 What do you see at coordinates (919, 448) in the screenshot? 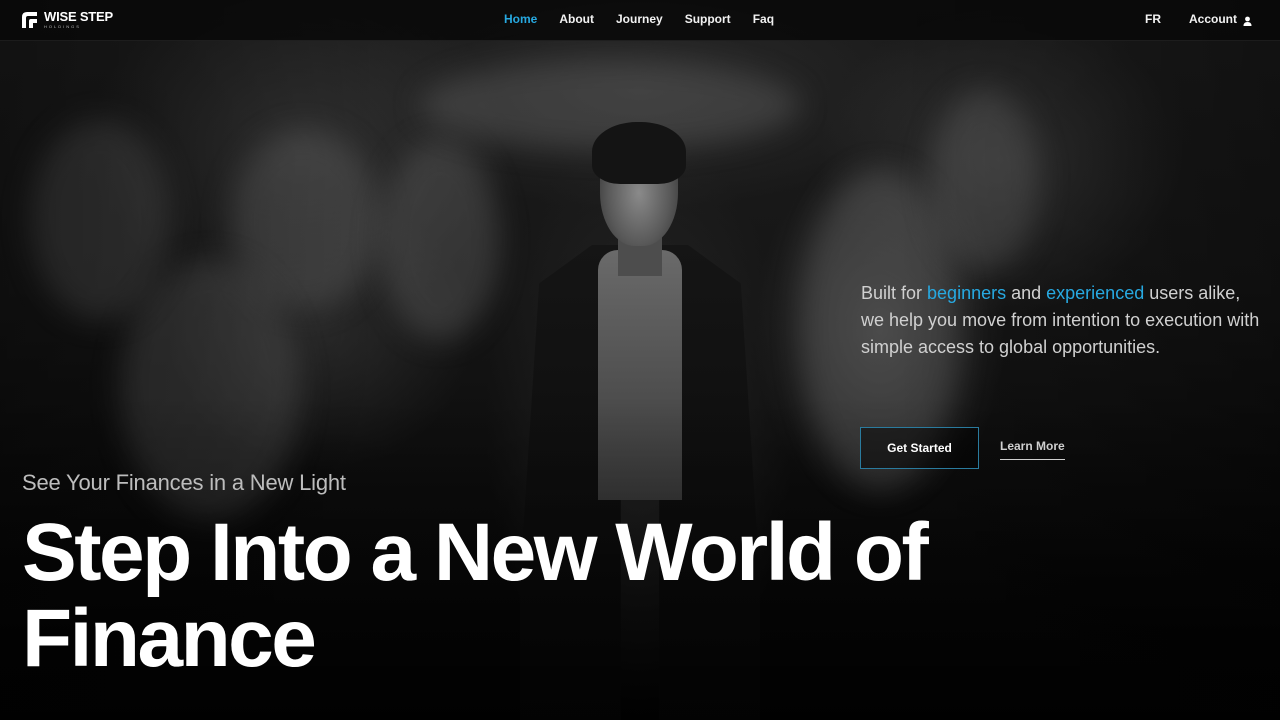
I see `get-started-button: Get Started` at bounding box center [919, 448].